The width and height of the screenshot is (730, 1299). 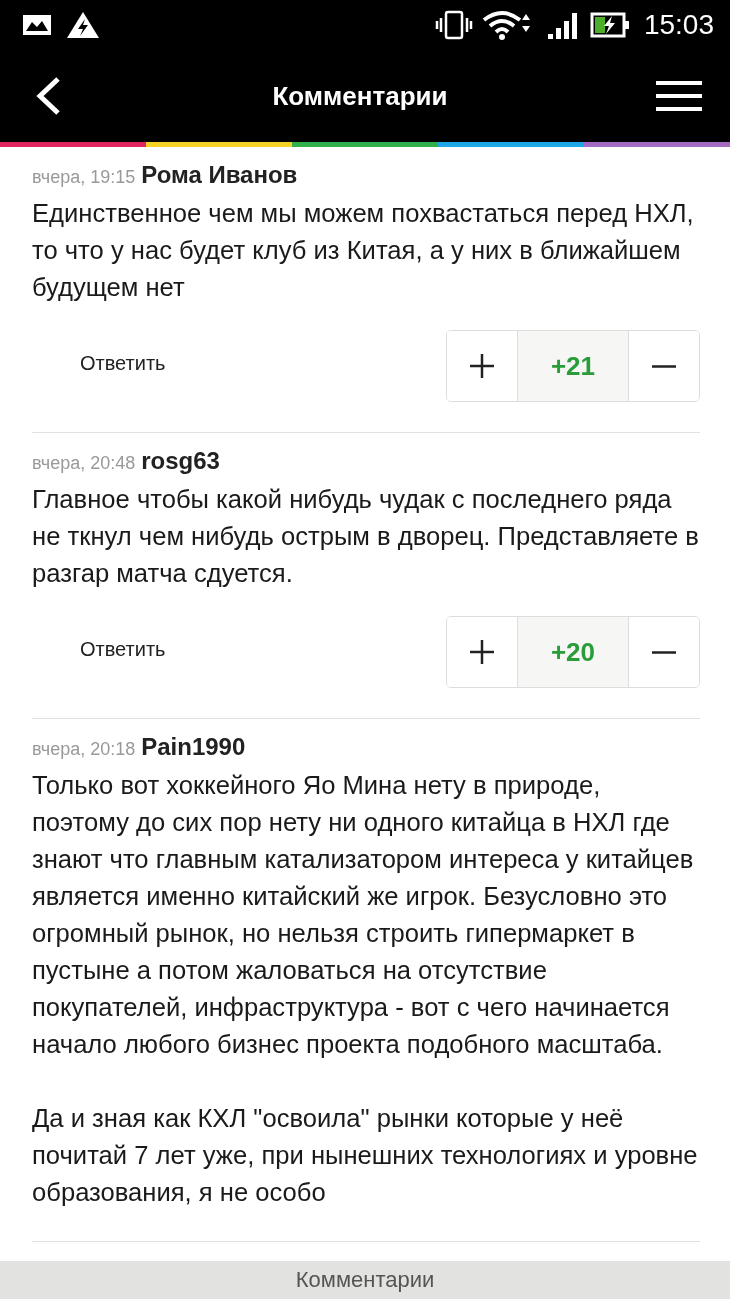 I want to click on comment-text: Единственное чем мы можем похвастаться перед НХЛ, то что у нас будет клуб из Китая, а у них в ближайшем будущем нет, so click(x=363, y=250).